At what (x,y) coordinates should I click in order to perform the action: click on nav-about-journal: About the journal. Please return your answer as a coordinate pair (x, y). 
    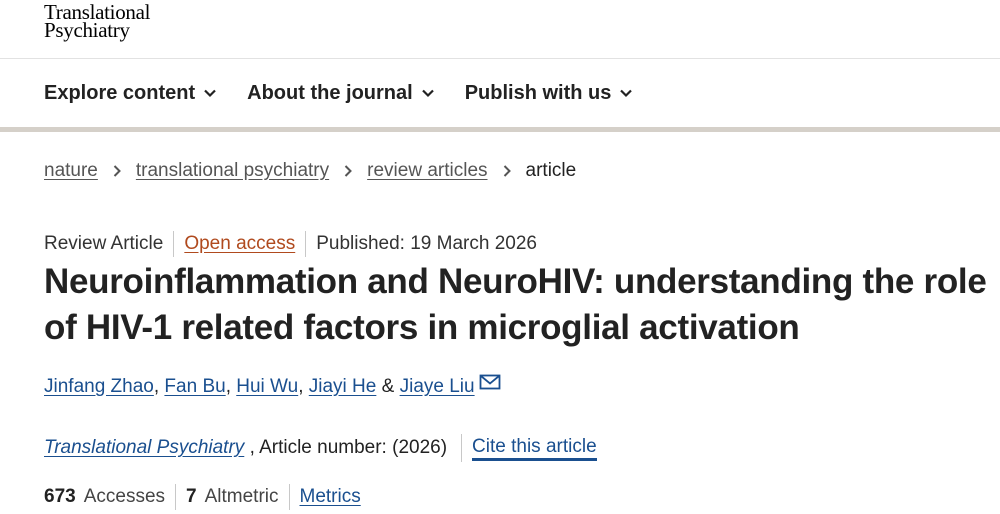
    Looking at the image, I should click on (341, 93).